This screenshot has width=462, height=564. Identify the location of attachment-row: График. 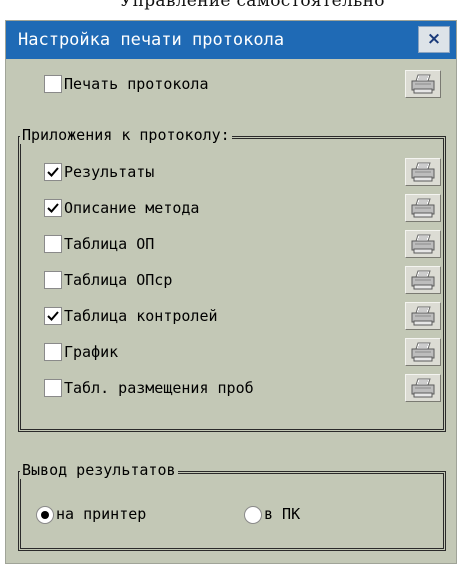
(231, 352).